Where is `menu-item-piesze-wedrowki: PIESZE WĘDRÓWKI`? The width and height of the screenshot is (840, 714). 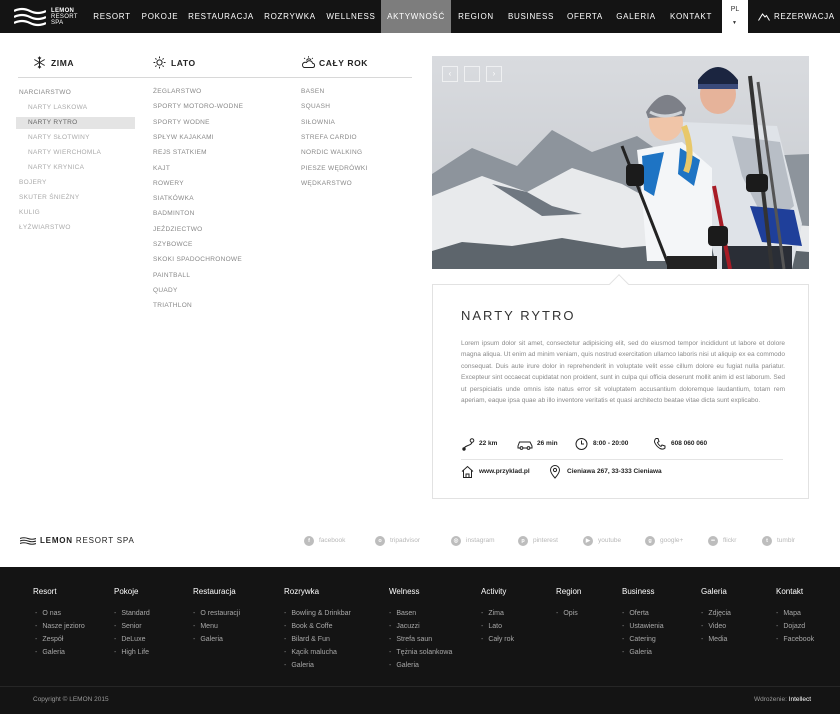
menu-item-piesze-wedrowki: PIESZE WĘDRÓWKI is located at coordinates (334, 169).